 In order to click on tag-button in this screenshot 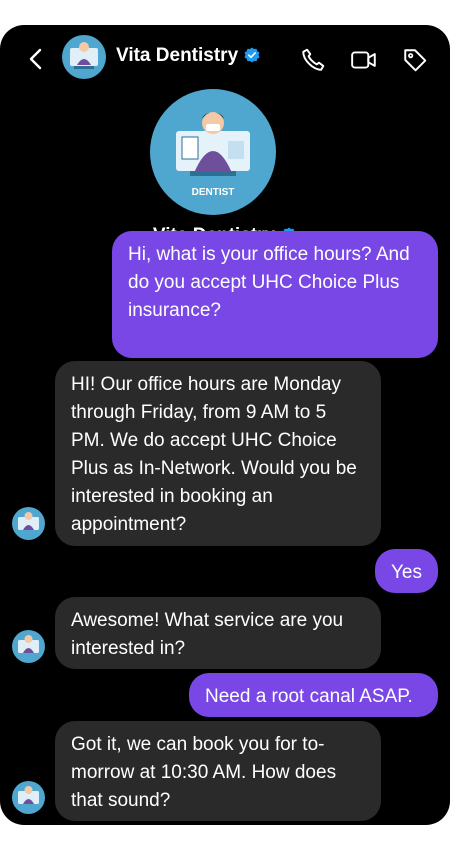, I will do `click(415, 60)`.